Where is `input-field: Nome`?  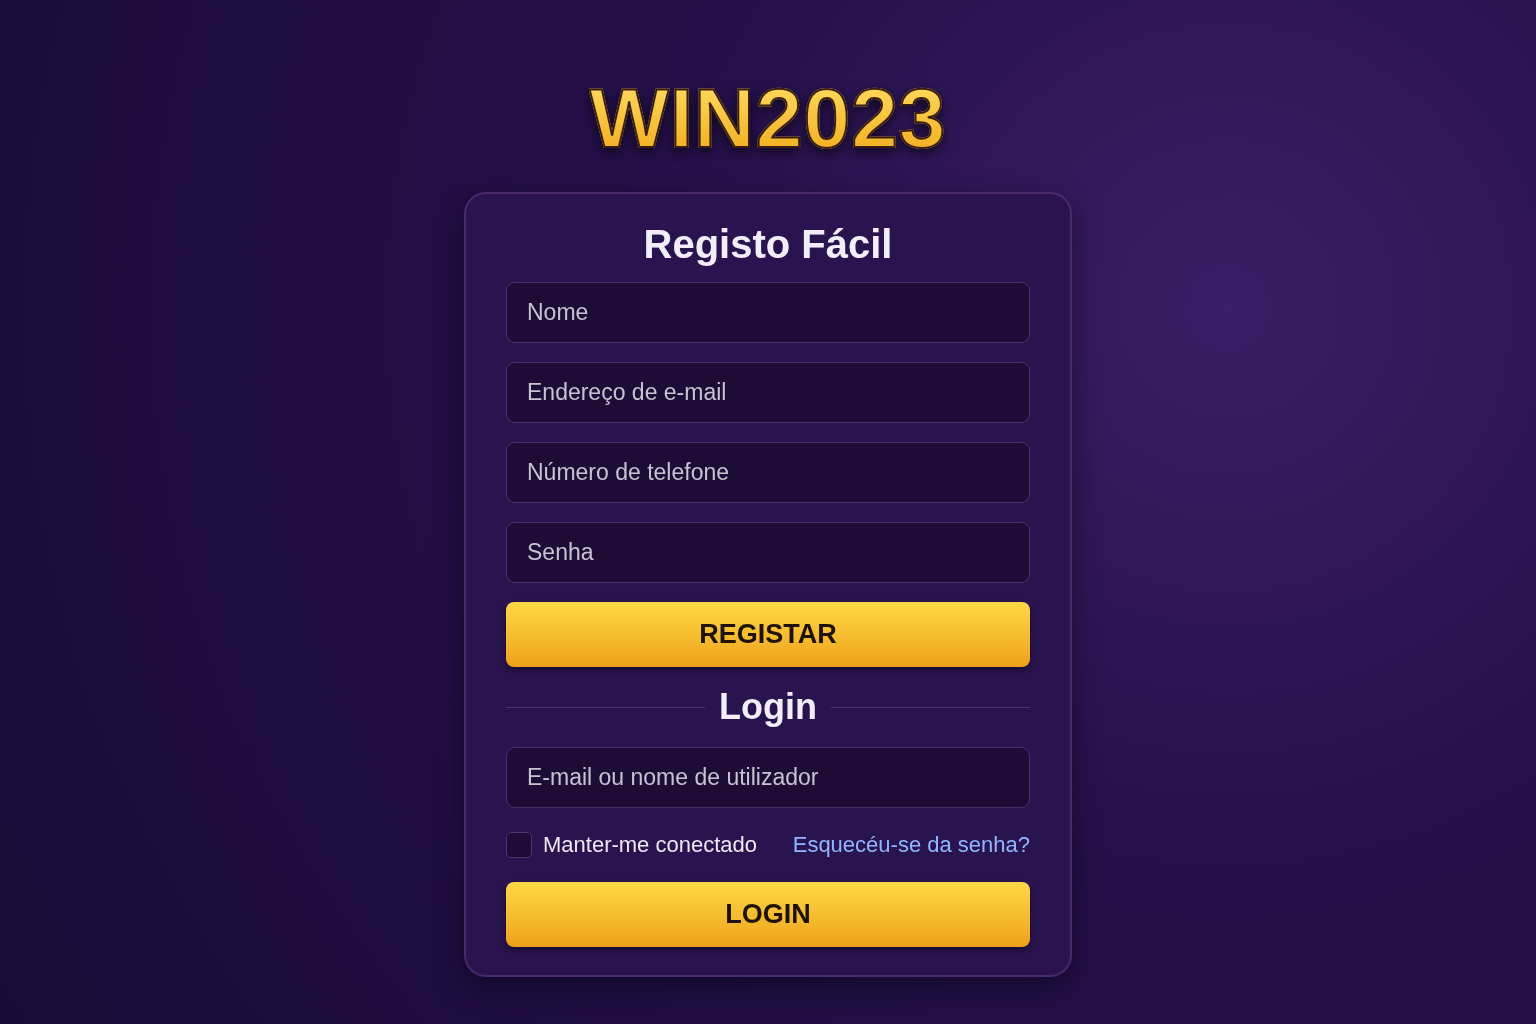
input-field: Nome is located at coordinates (768, 312).